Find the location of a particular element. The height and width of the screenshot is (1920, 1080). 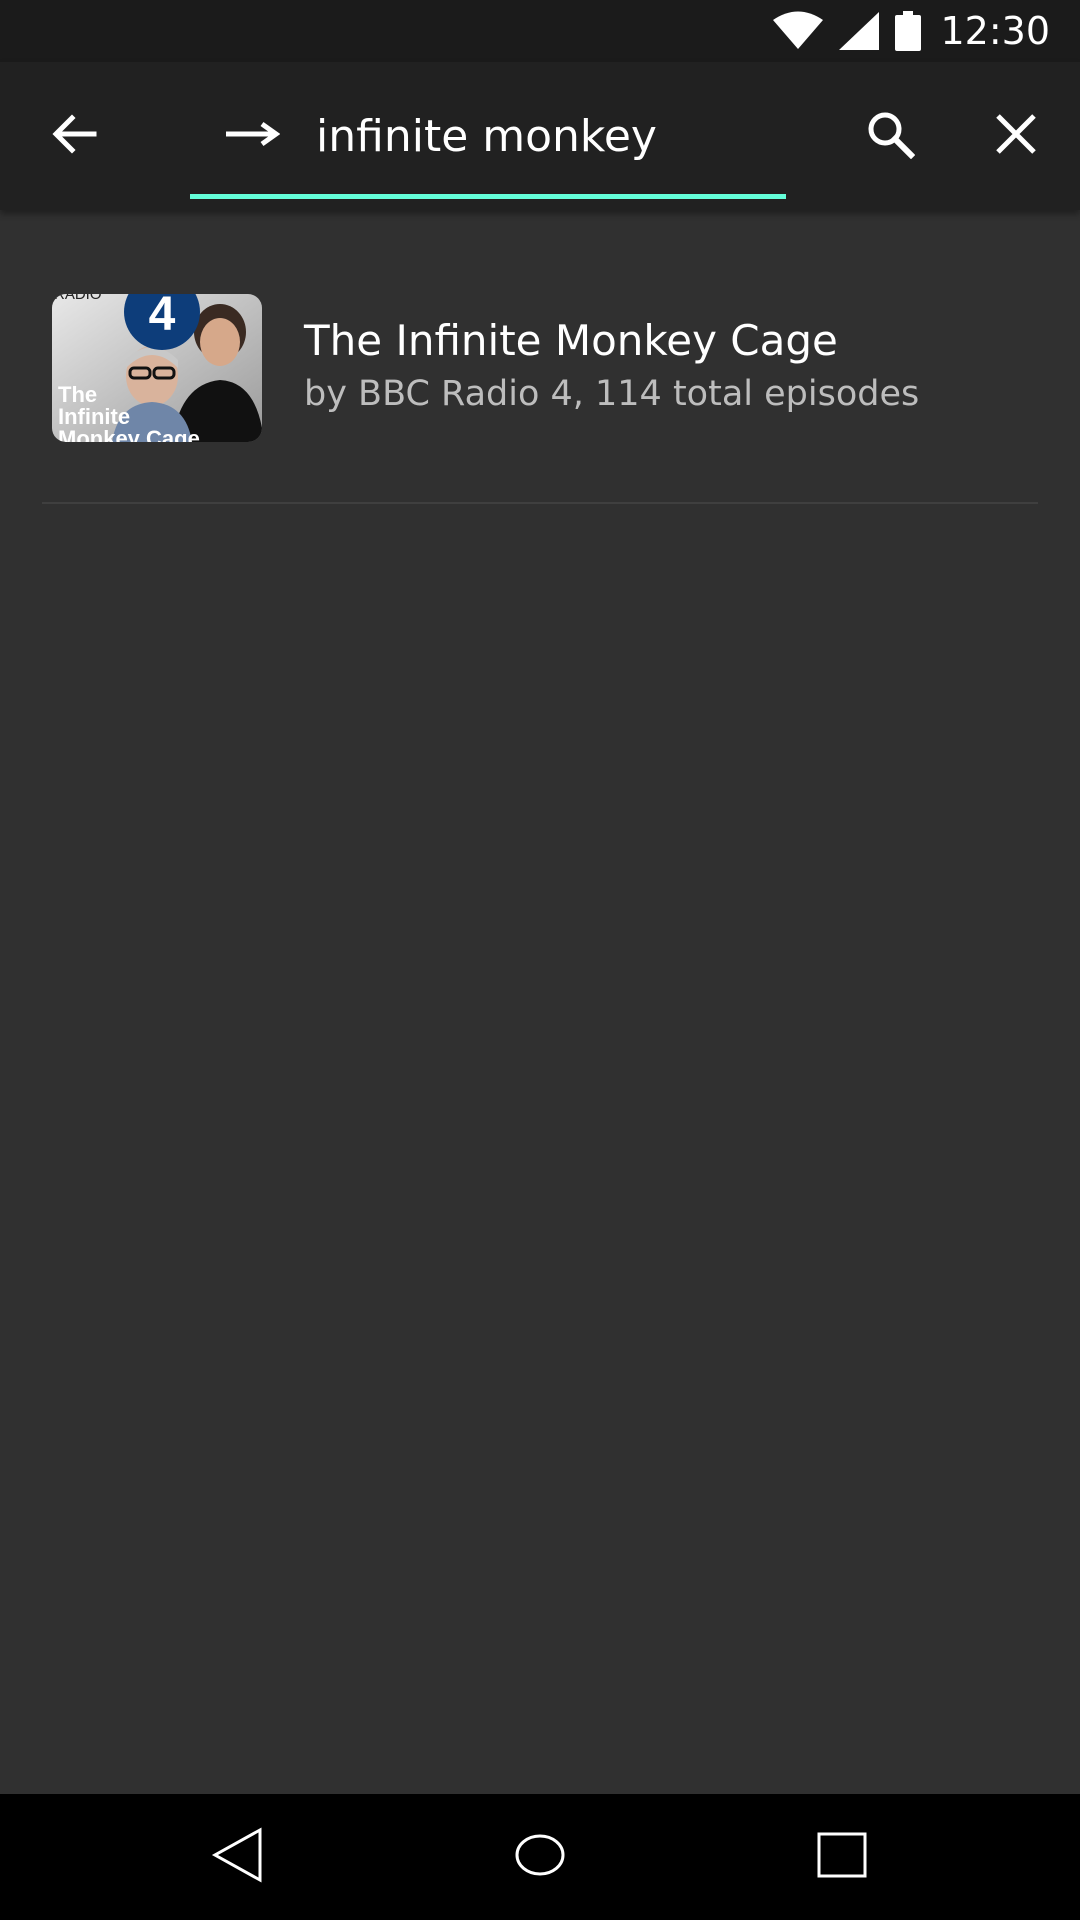

nav-recents-button is located at coordinates (842, 1857).